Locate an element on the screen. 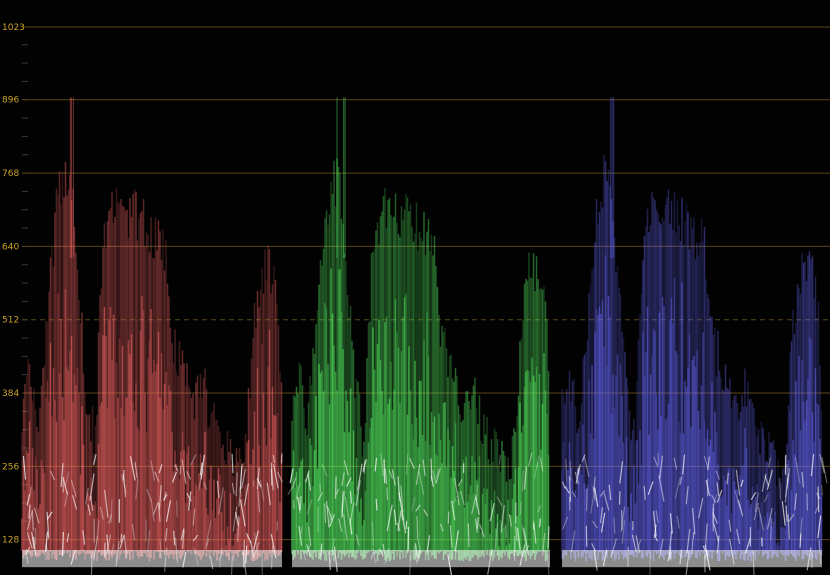 The height and width of the screenshot is (575, 830). tick-label-512: 512 is located at coordinates (10, 321).